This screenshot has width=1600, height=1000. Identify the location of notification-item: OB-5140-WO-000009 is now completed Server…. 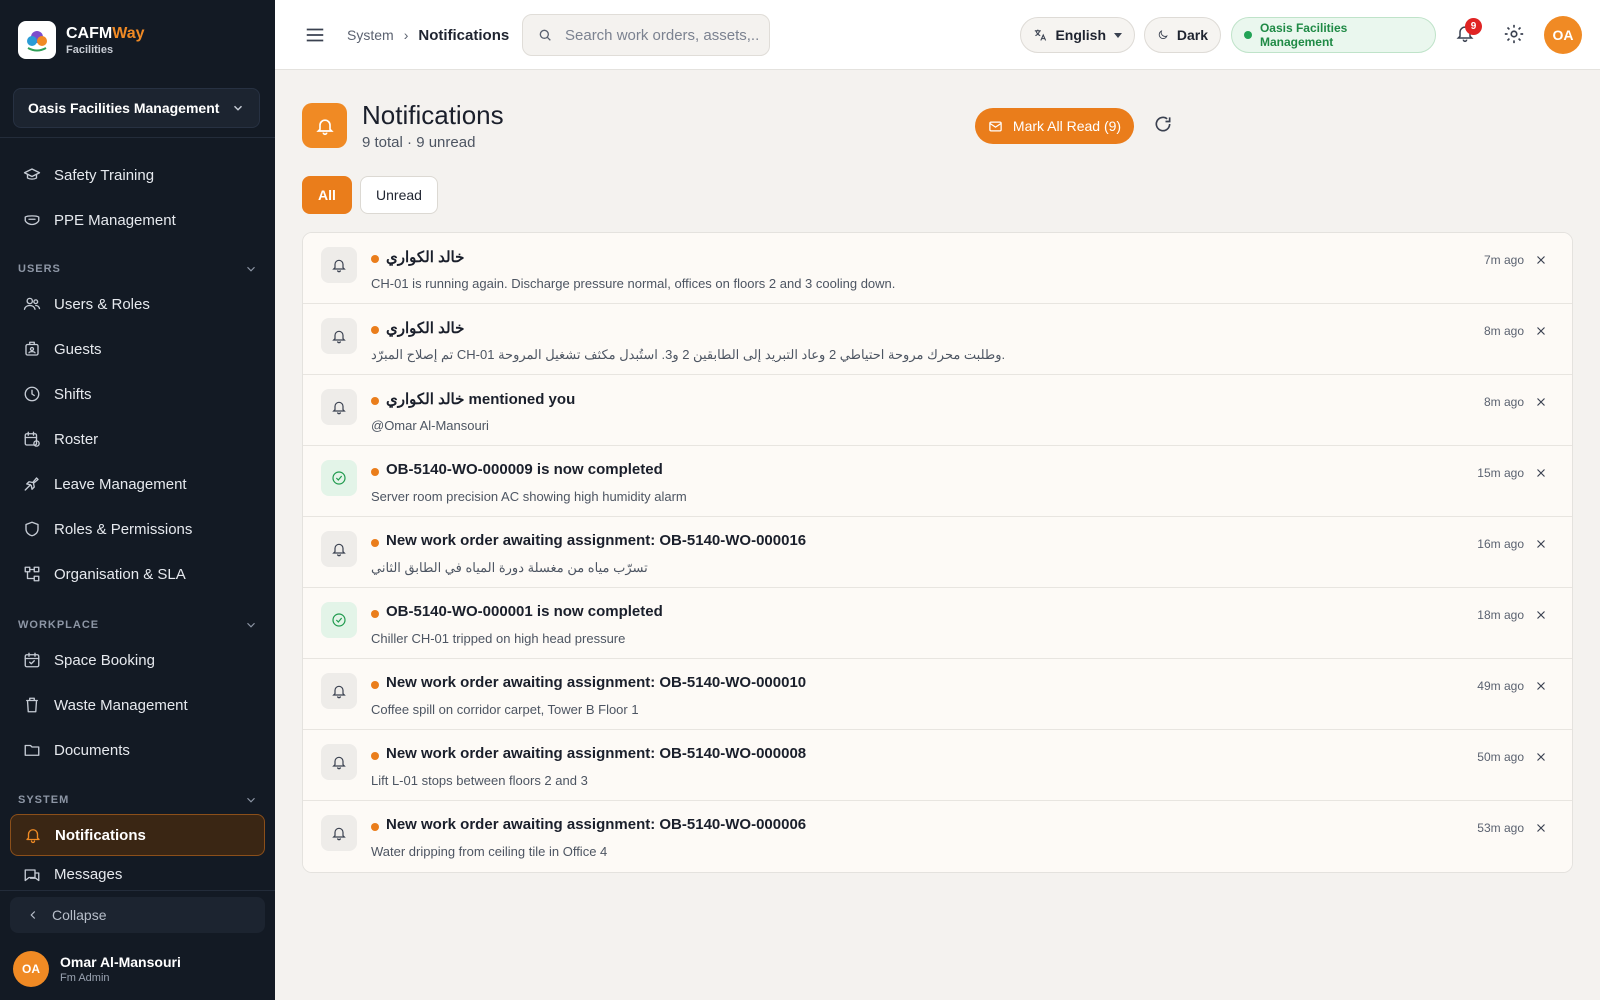
(937, 481).